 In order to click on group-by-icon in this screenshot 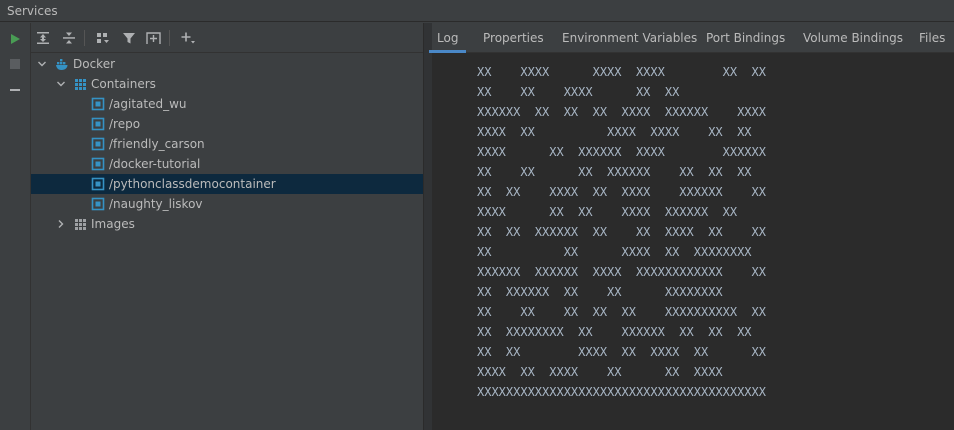, I will do `click(103, 38)`.